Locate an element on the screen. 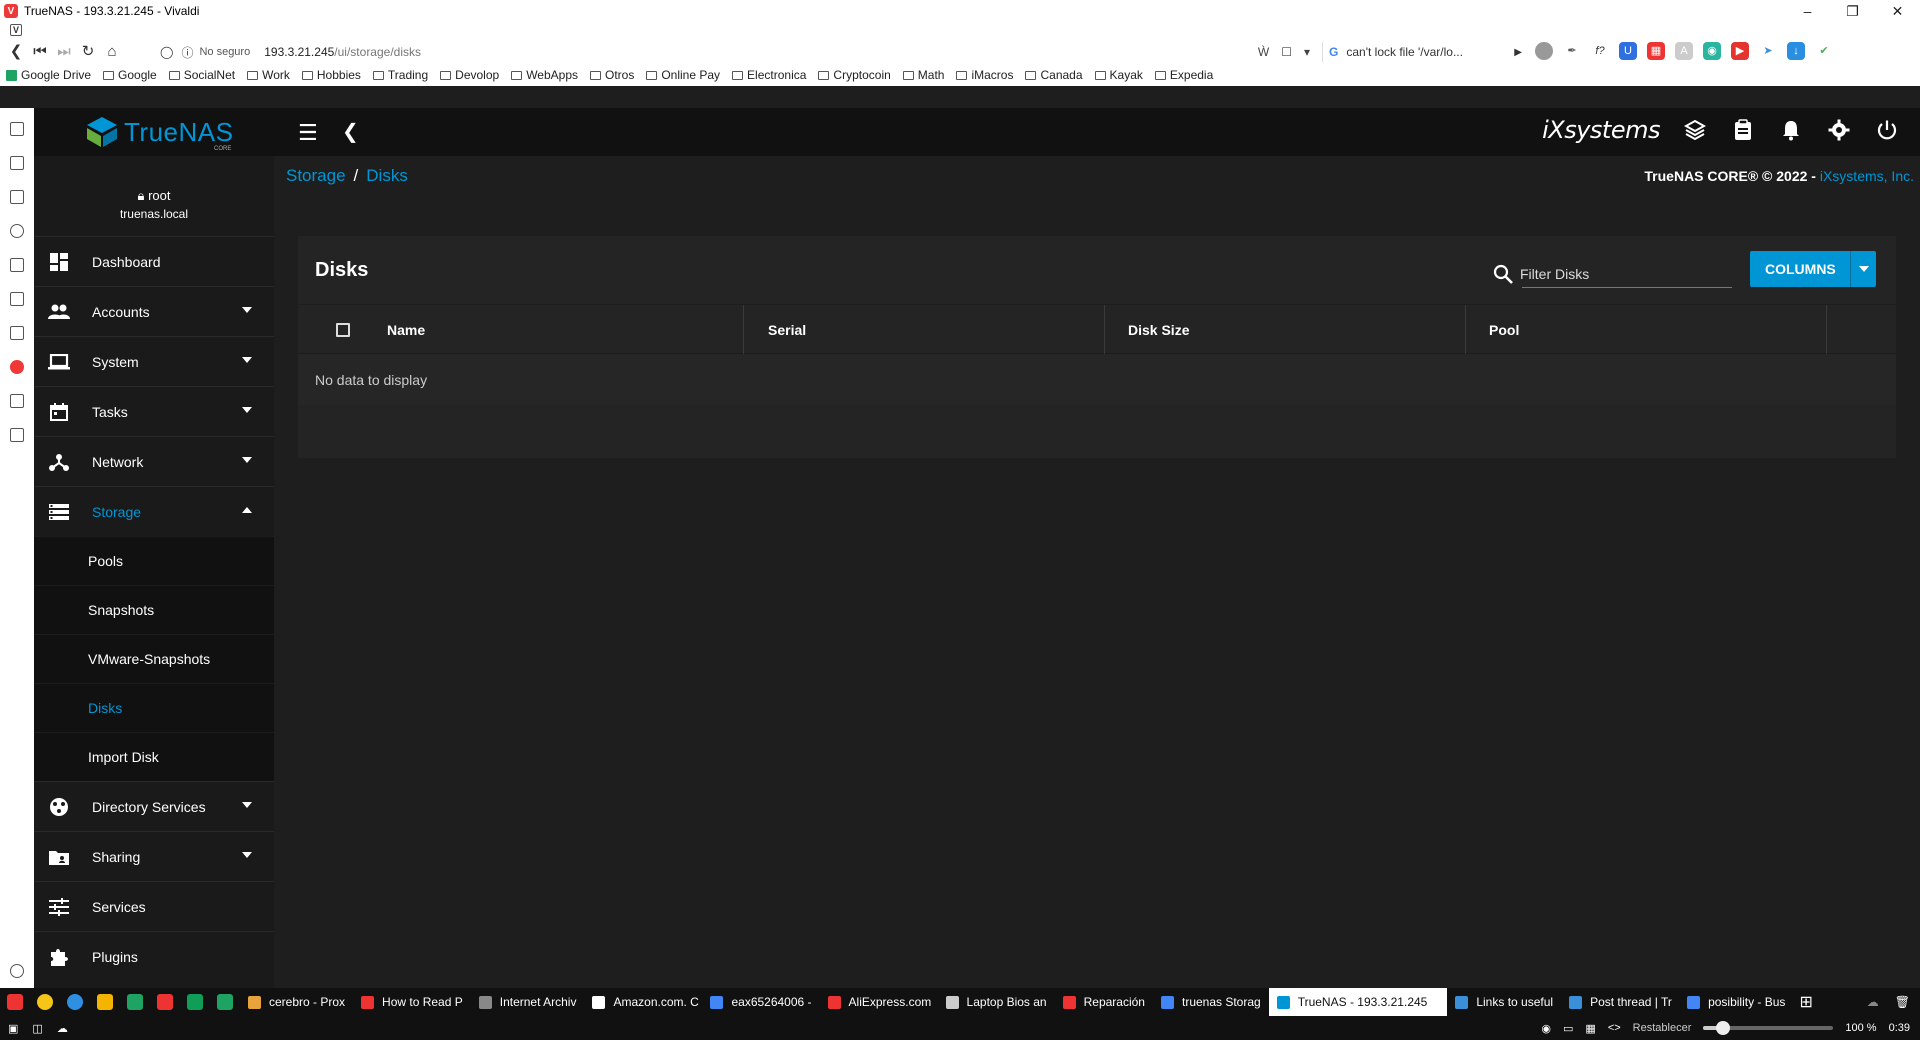 The width and height of the screenshot is (1920, 1040). taskbar-keep-icon is located at coordinates (105, 1002).